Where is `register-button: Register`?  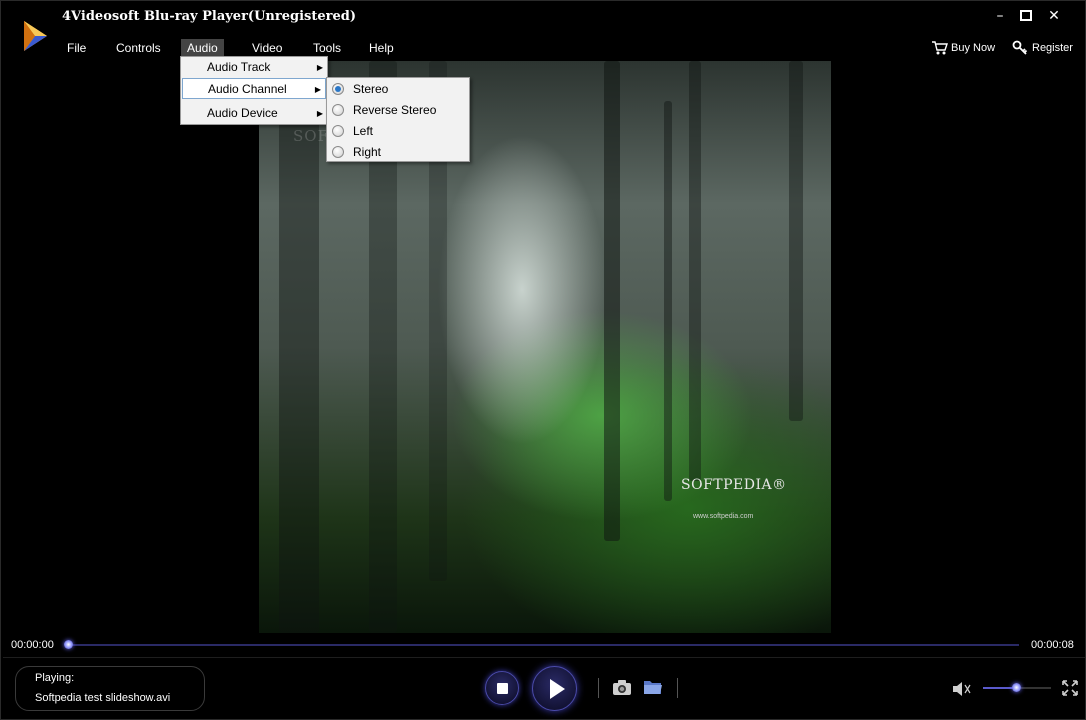 register-button: Register is located at coordinates (1045, 48).